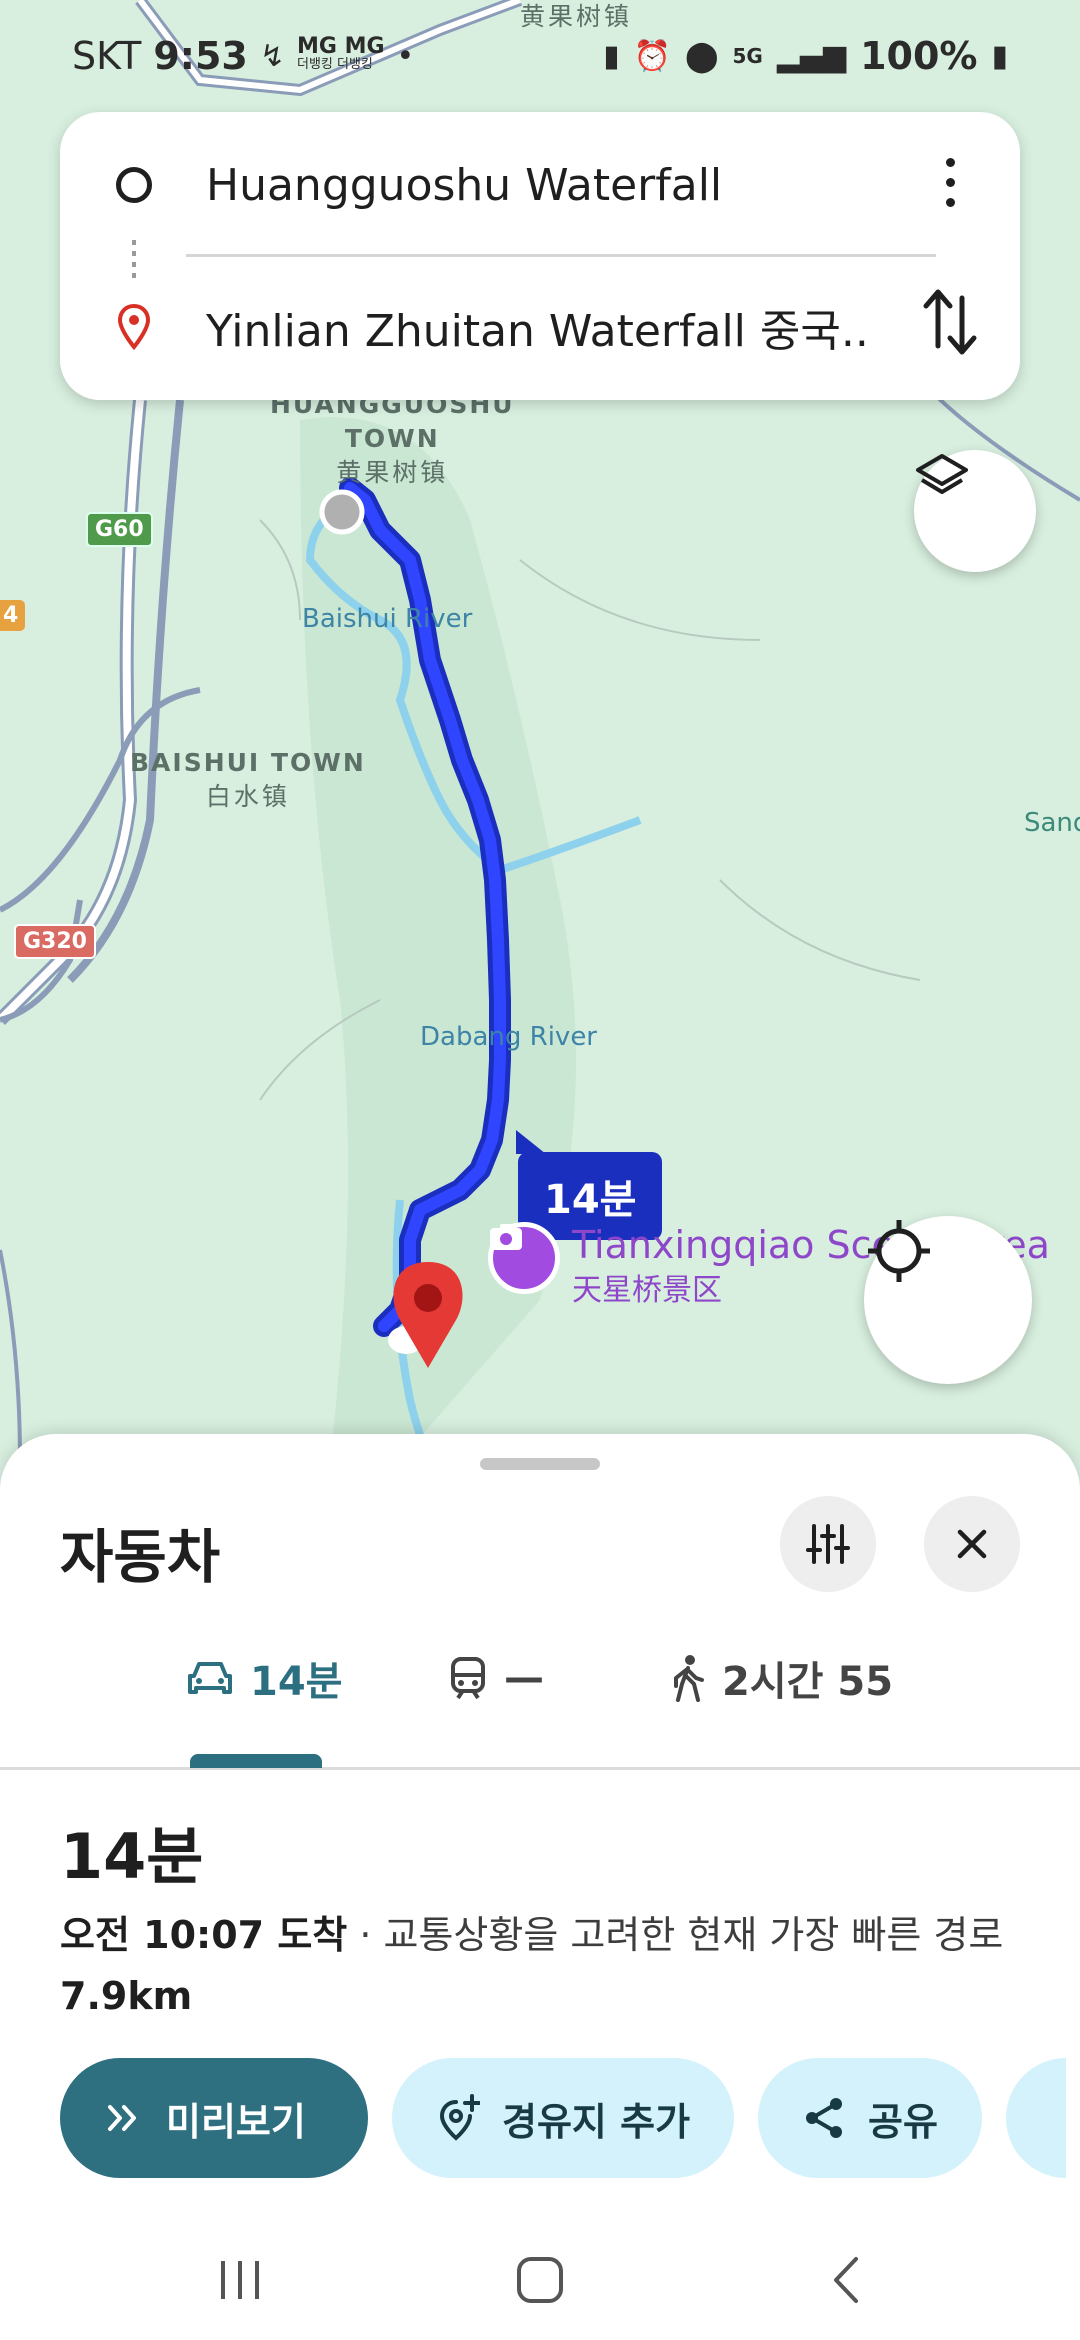 This screenshot has height=2340, width=1080. I want to click on camera-icon, so click(524, 1258).